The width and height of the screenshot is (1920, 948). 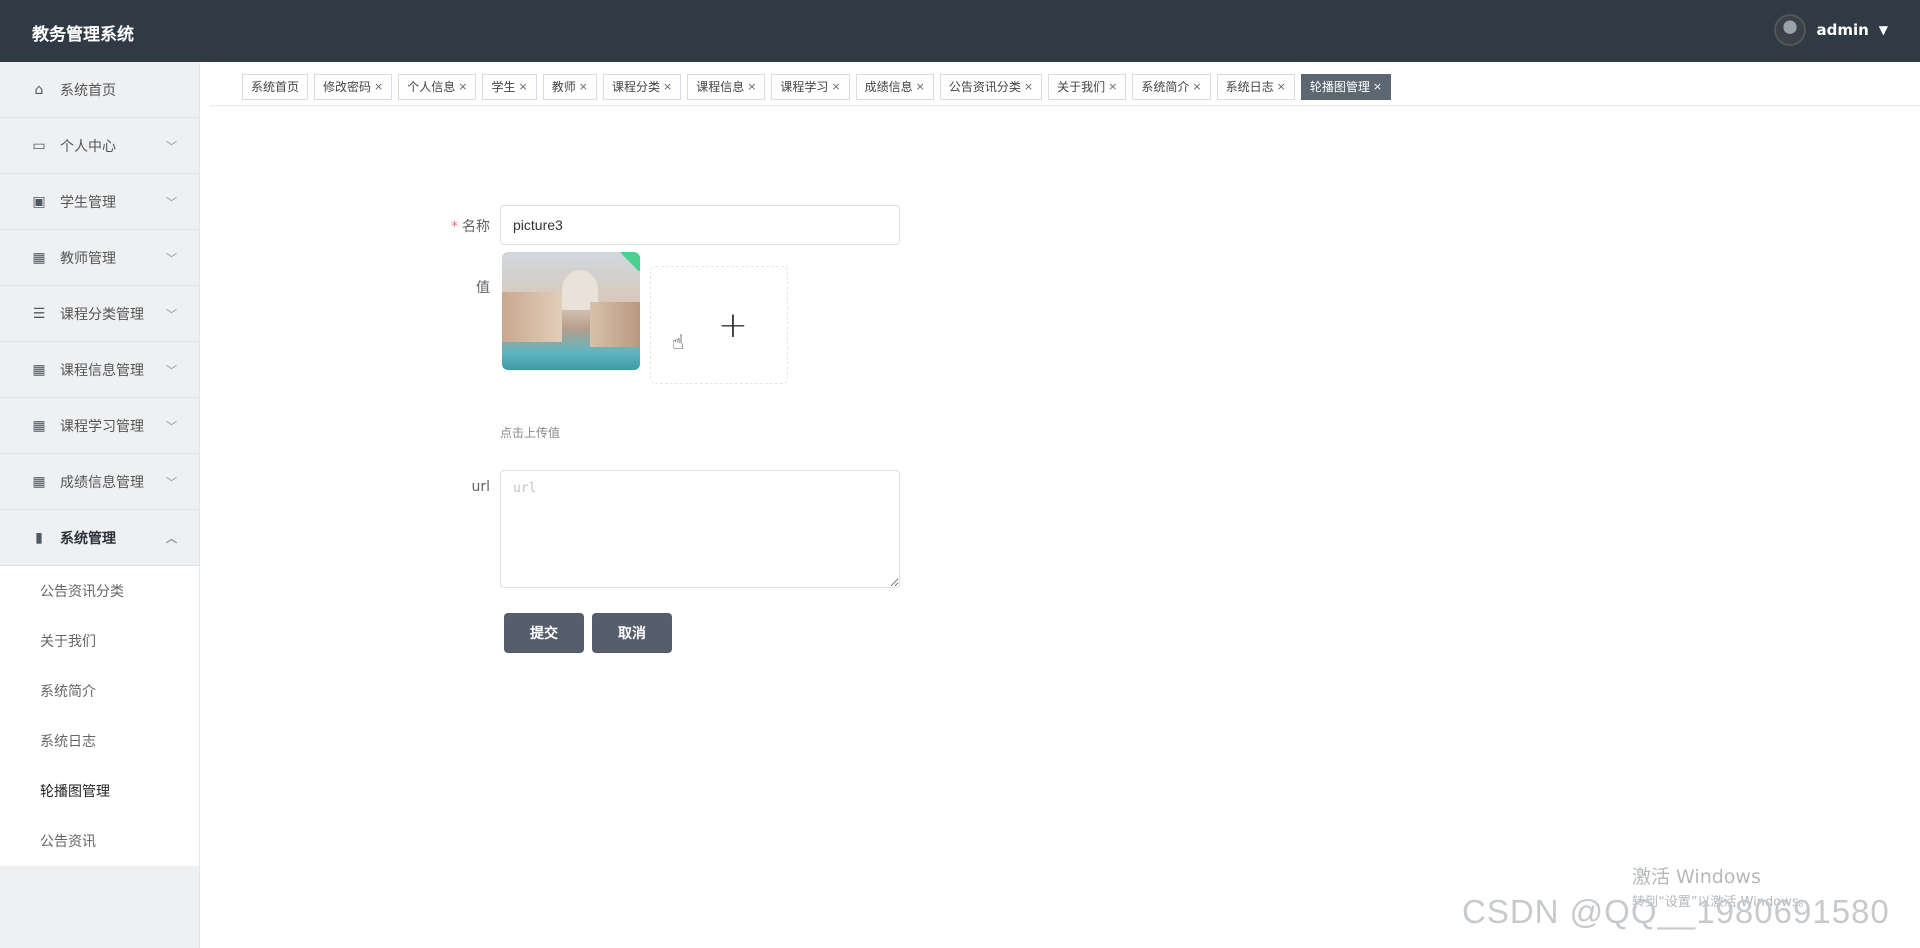 What do you see at coordinates (1339, 87) in the screenshot?
I see `tab-label: 轮播图管理` at bounding box center [1339, 87].